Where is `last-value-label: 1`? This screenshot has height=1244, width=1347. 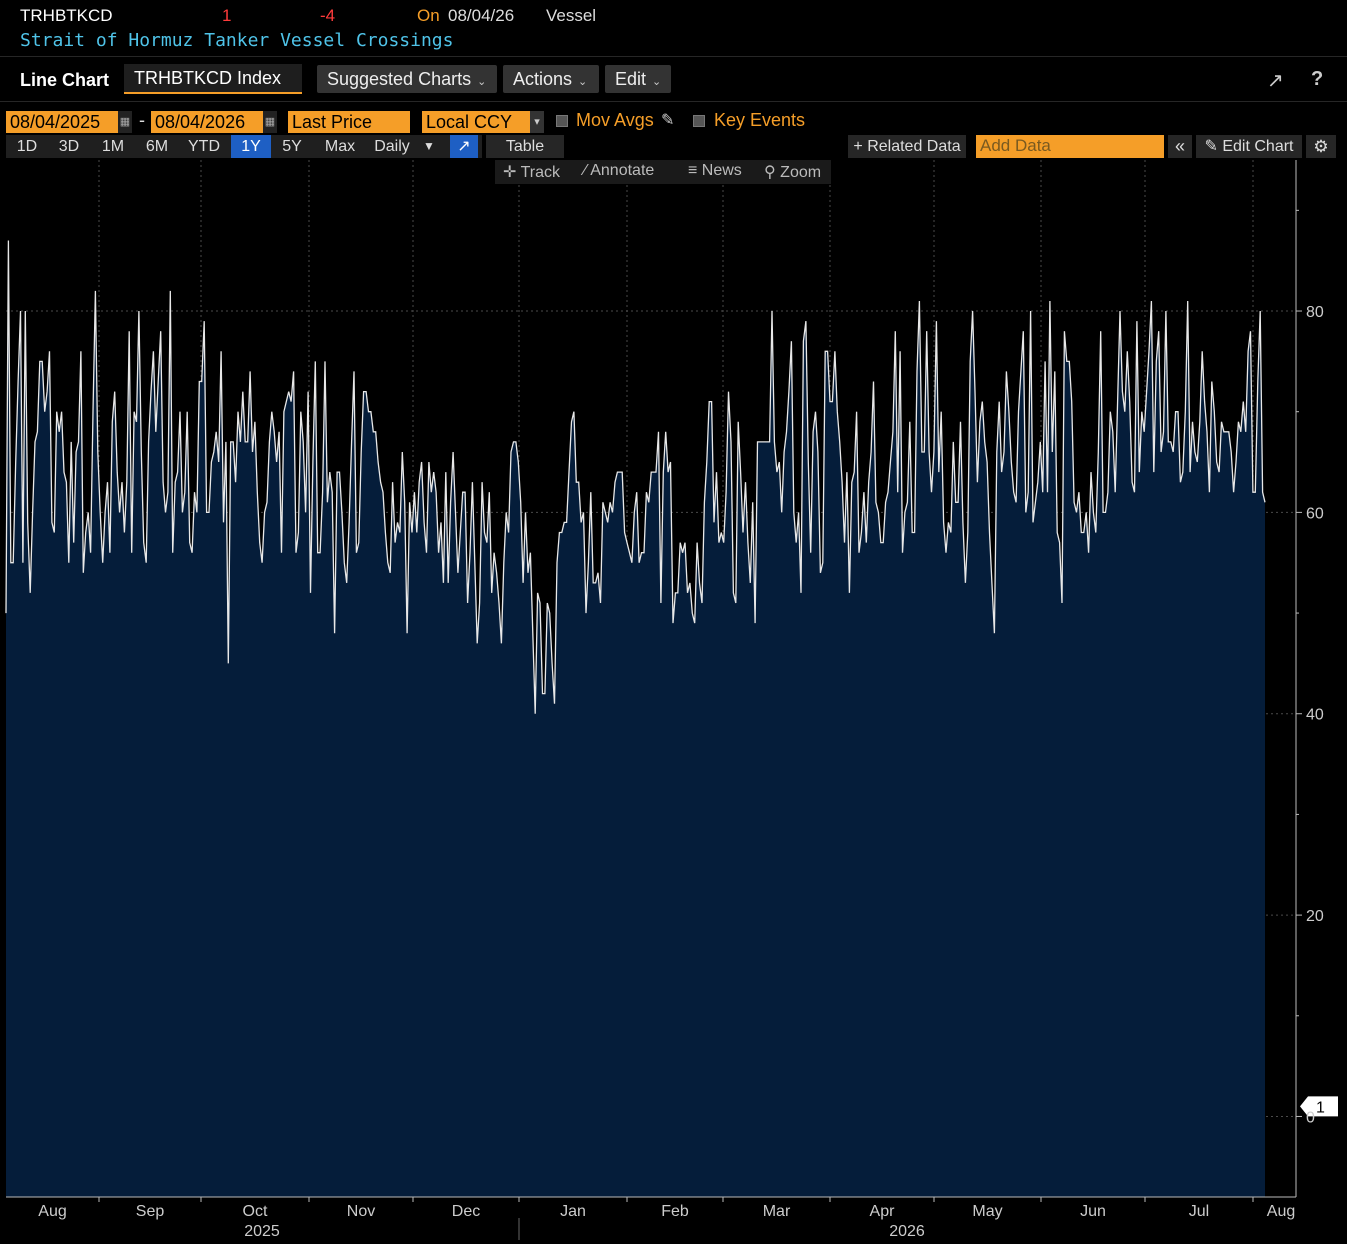 last-value-label: 1 is located at coordinates (1320, 1107).